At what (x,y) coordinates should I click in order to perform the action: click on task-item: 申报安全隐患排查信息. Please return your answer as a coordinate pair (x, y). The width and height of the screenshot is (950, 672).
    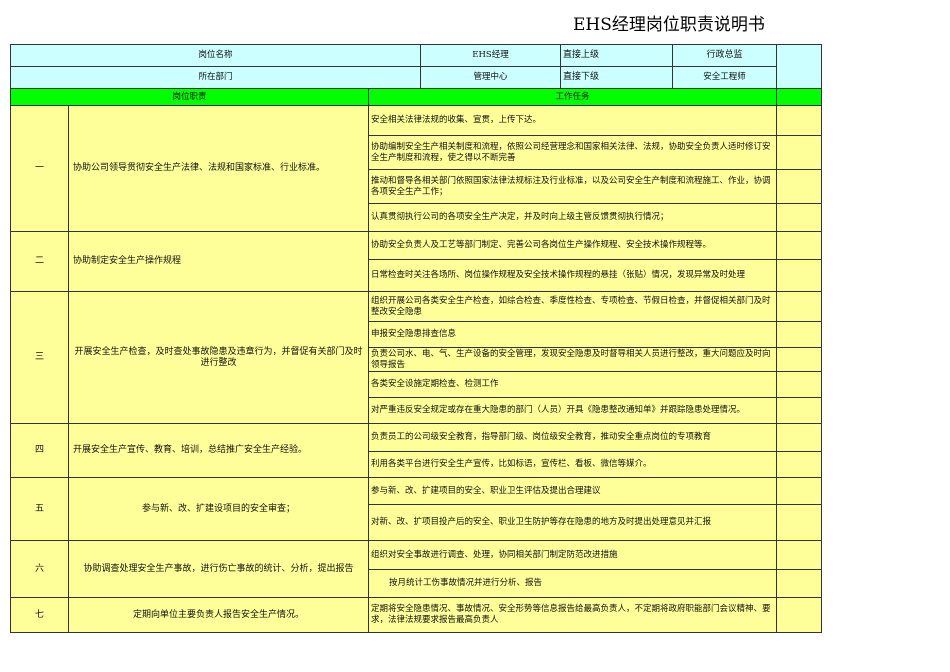
    Looking at the image, I should click on (572, 334).